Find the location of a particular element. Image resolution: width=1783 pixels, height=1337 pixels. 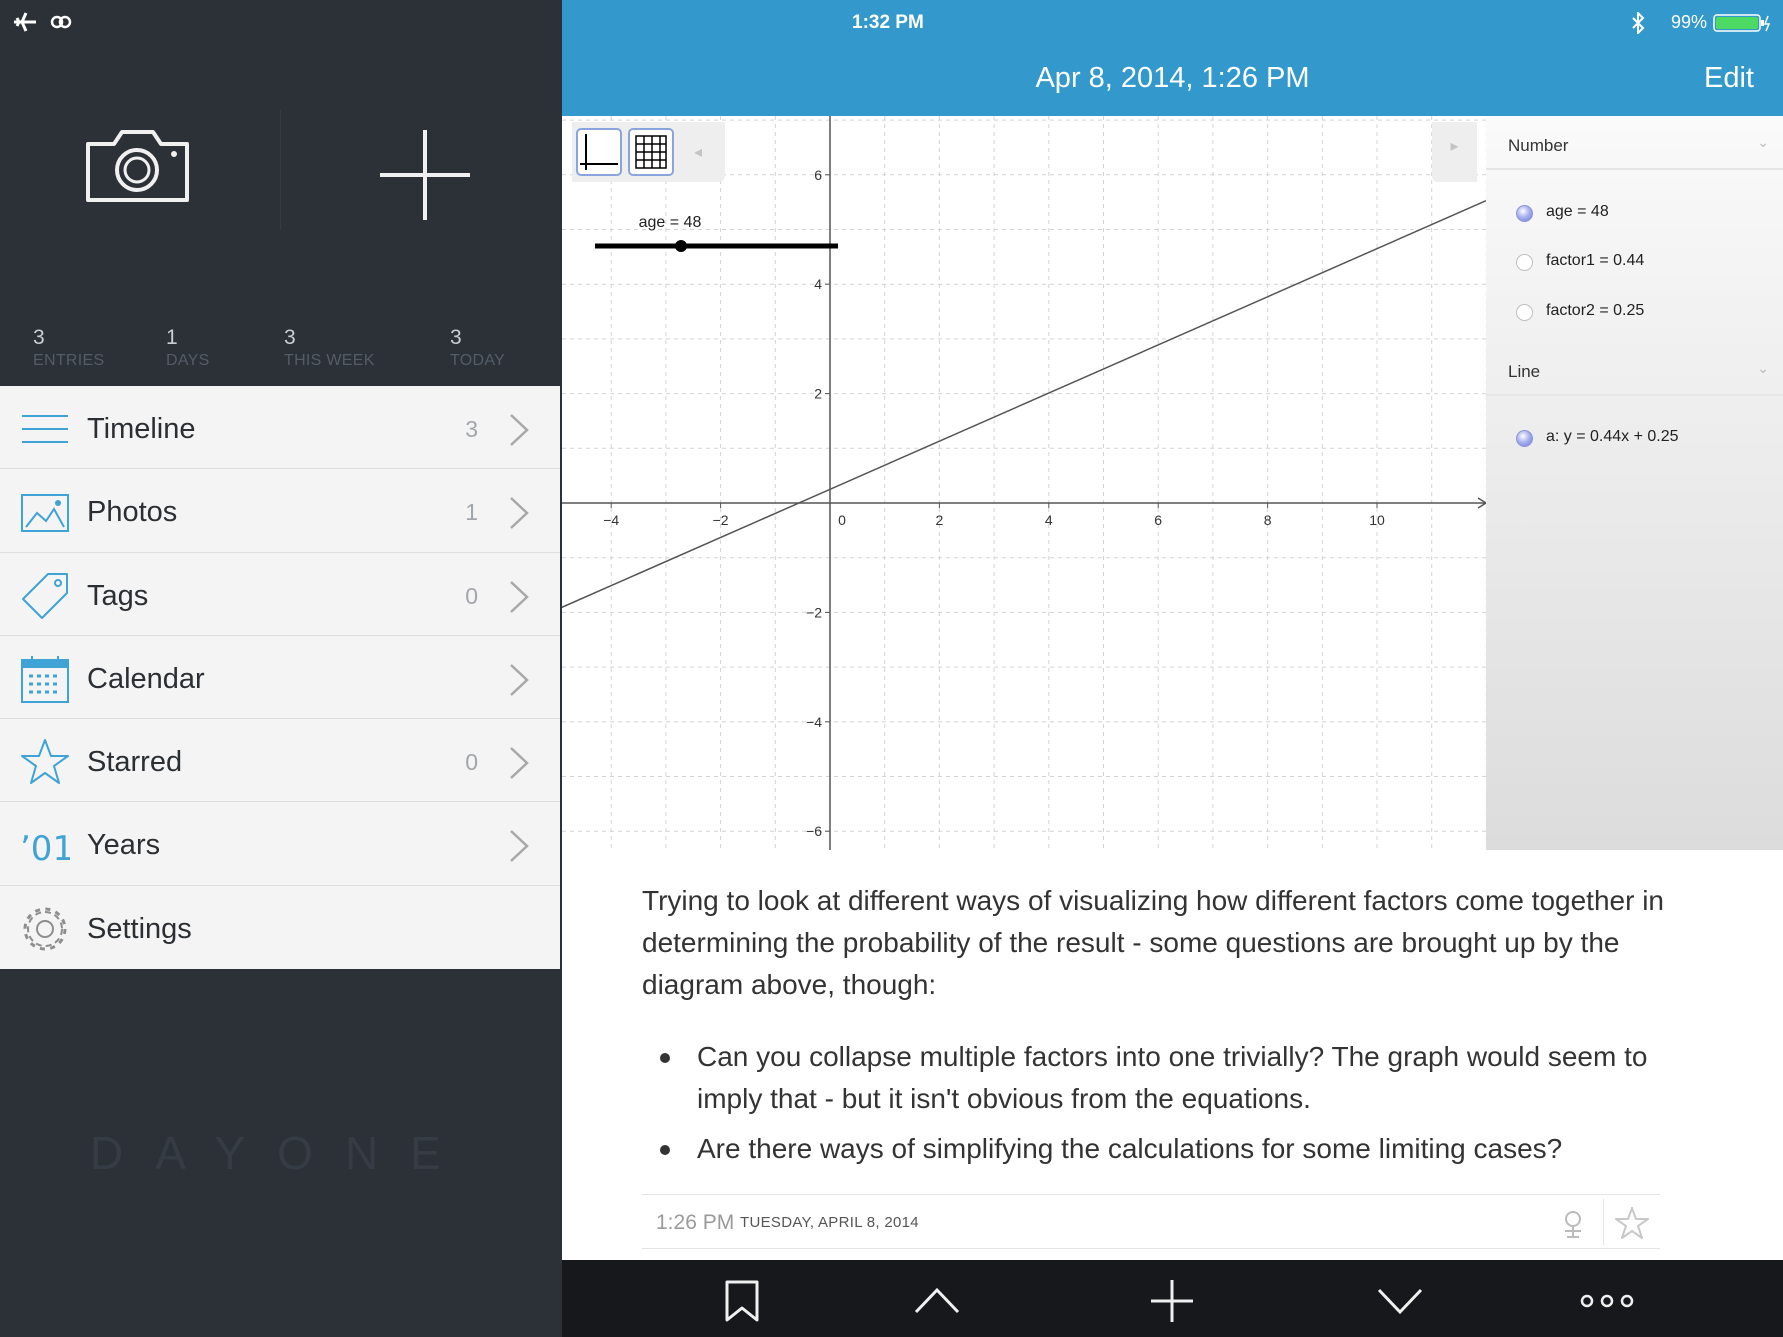

toggle-algebra-icon: ▸ is located at coordinates (1454, 152).